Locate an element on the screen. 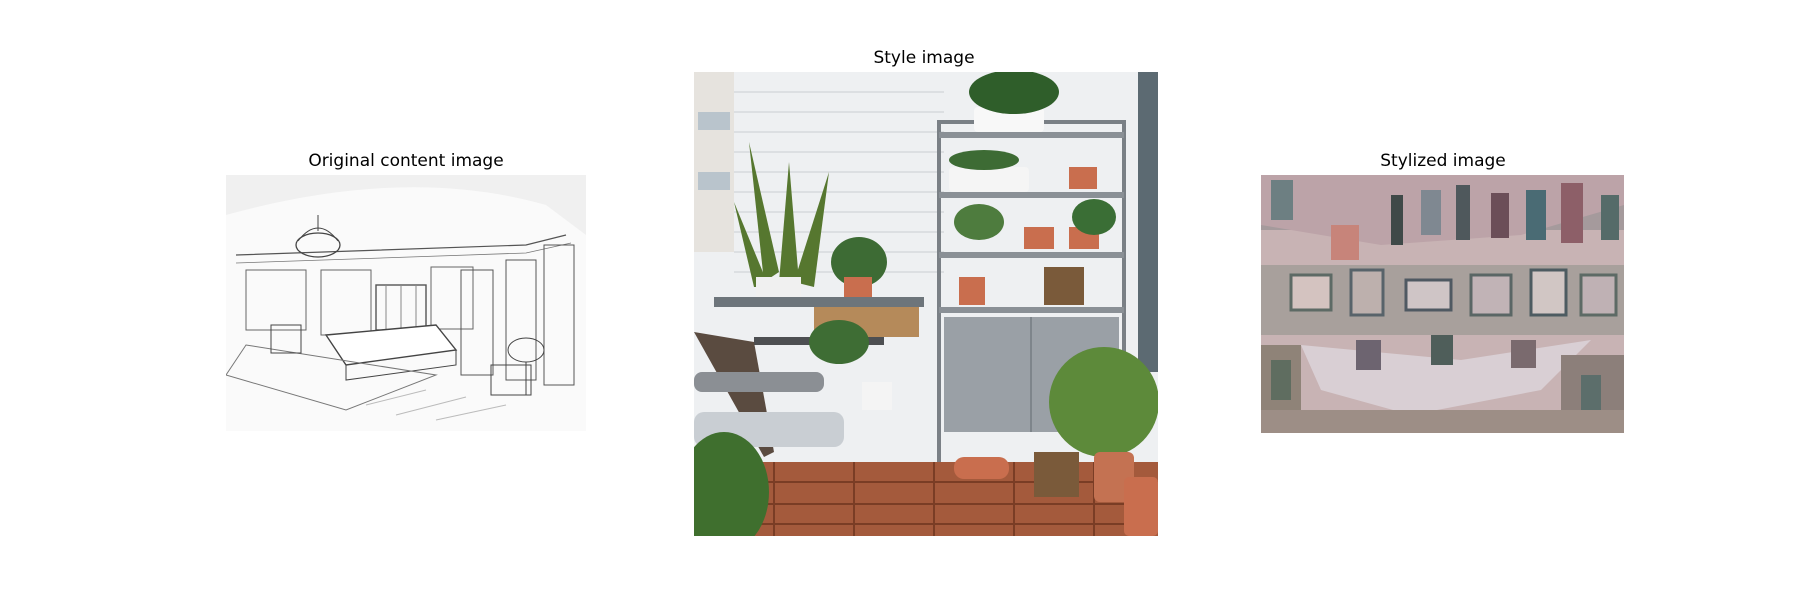 Image resolution: width=1800 pixels, height=600 pixels. style-image-title: Style image is located at coordinates (924, 58).